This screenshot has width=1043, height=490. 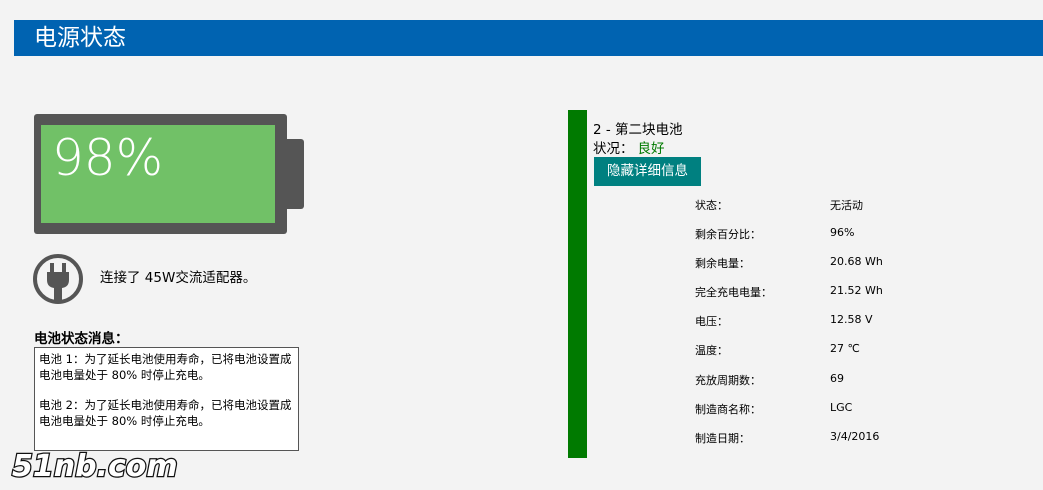 What do you see at coordinates (58, 279) in the screenshot?
I see `power-plug-icon` at bounding box center [58, 279].